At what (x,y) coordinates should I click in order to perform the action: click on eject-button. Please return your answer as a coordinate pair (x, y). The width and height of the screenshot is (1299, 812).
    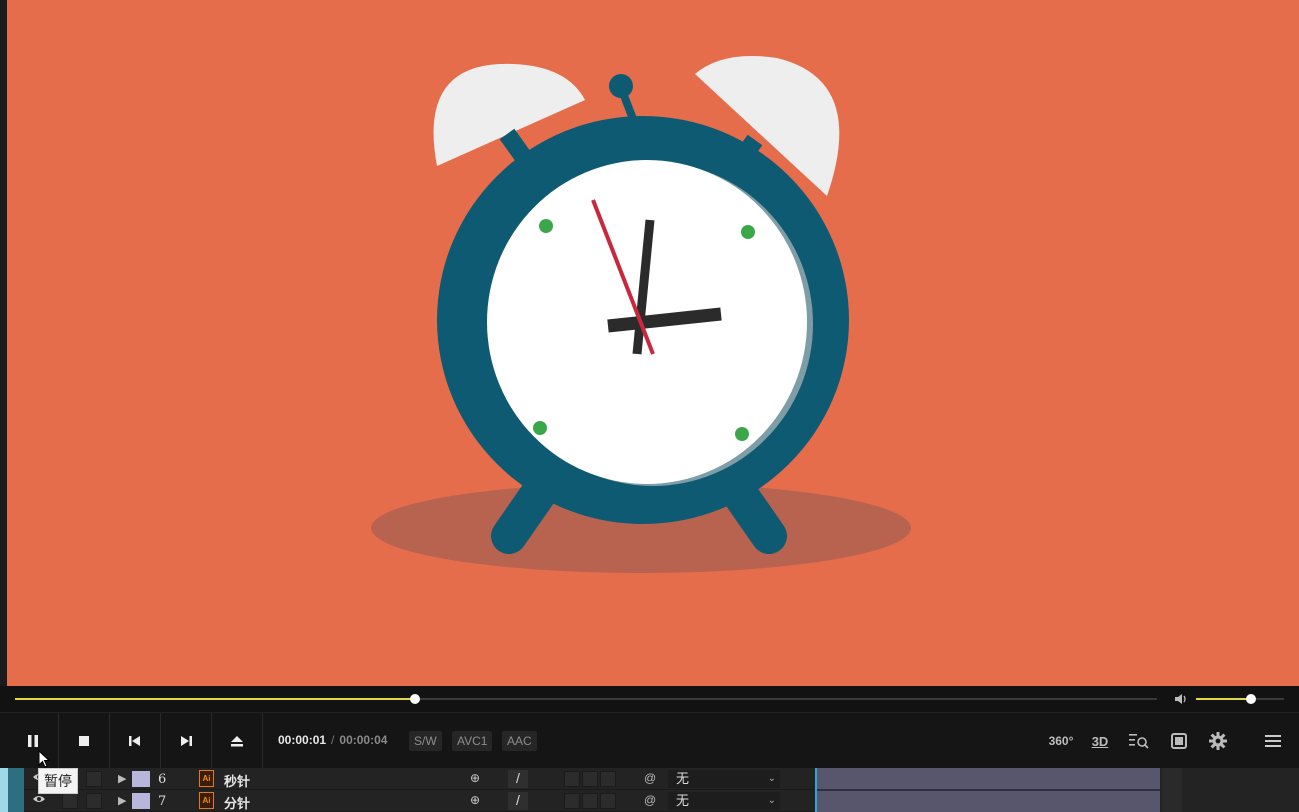
    Looking at the image, I should click on (237, 741).